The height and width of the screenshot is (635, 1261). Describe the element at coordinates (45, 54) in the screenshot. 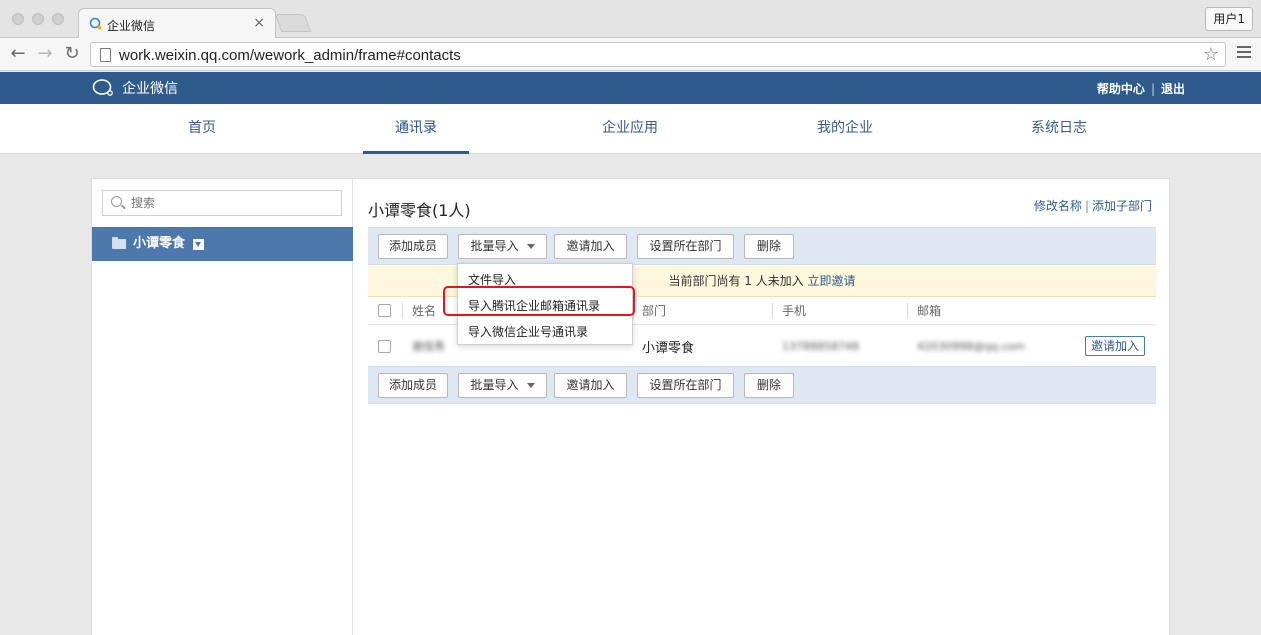

I see `forward-icon: →` at that location.